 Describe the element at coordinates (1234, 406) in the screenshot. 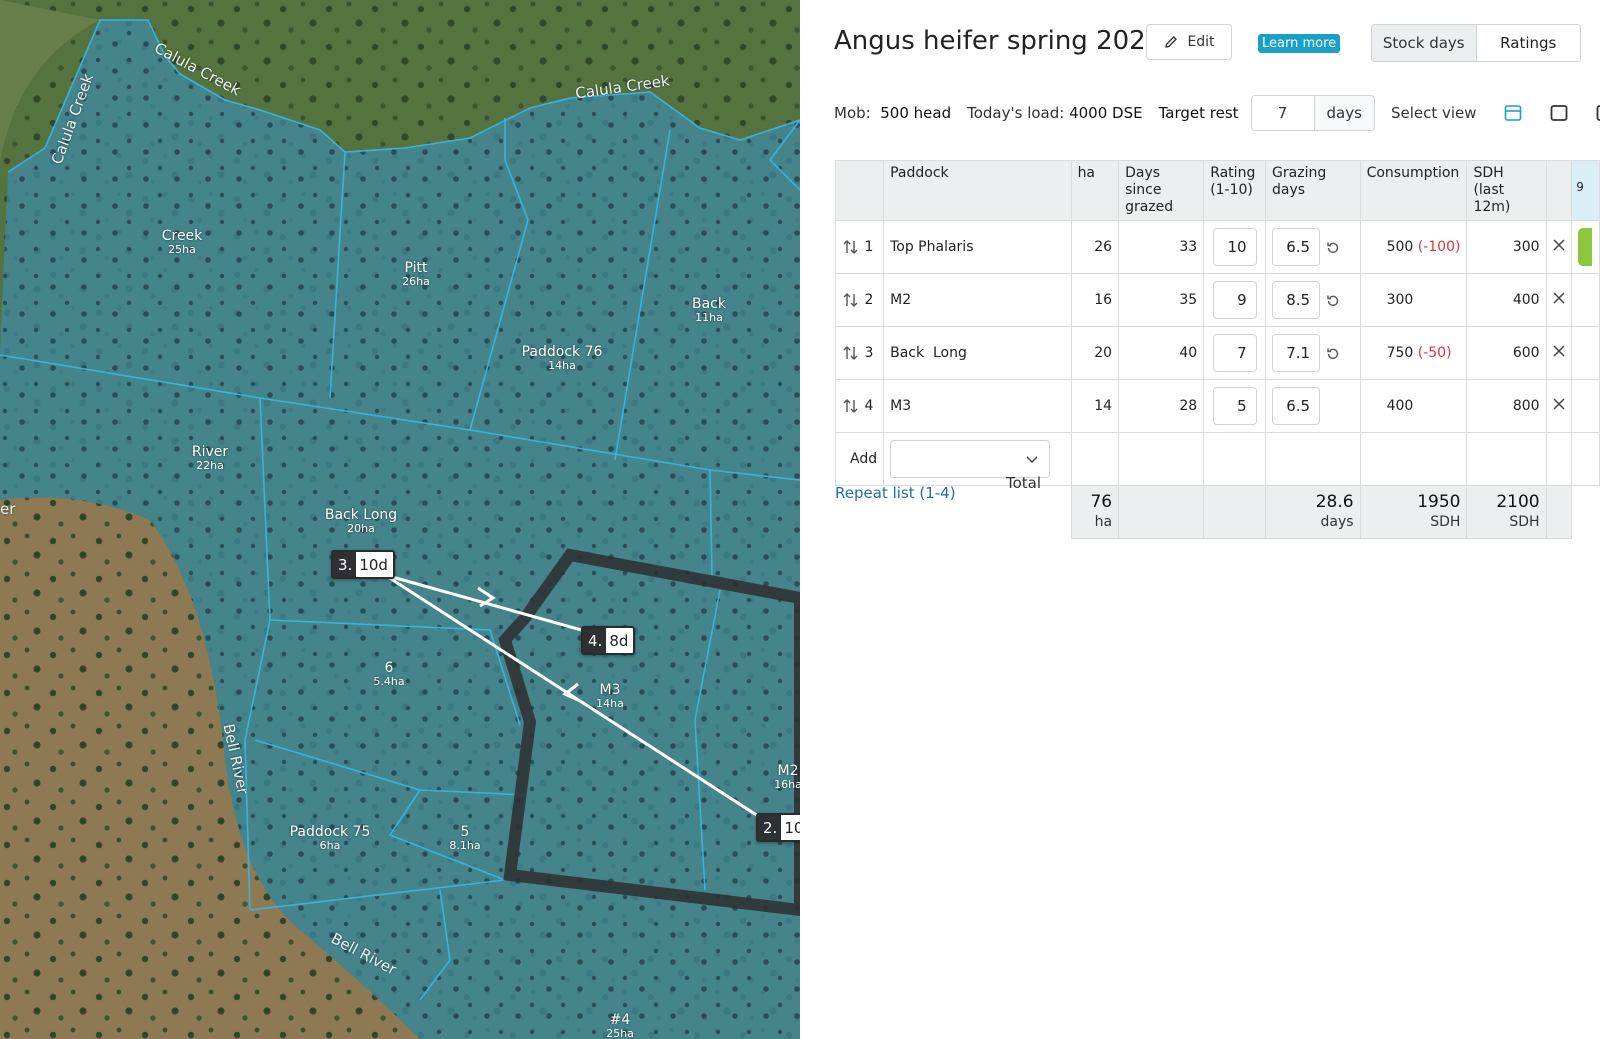

I see `rating-input: 5` at that location.